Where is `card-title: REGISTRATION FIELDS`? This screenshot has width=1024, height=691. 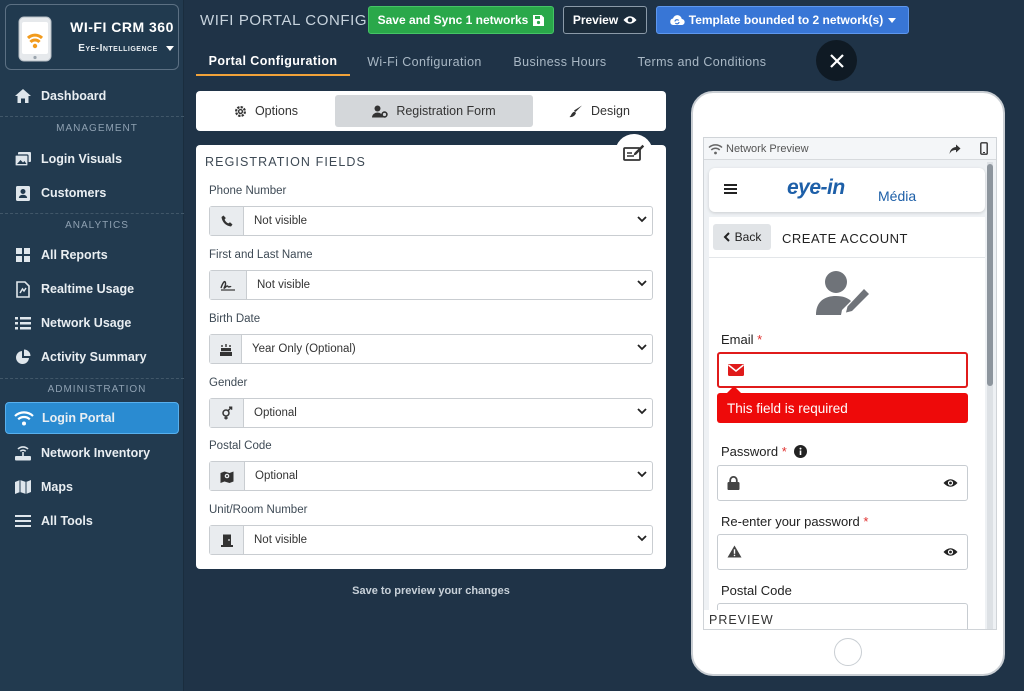 card-title: REGISTRATION FIELDS is located at coordinates (285, 162).